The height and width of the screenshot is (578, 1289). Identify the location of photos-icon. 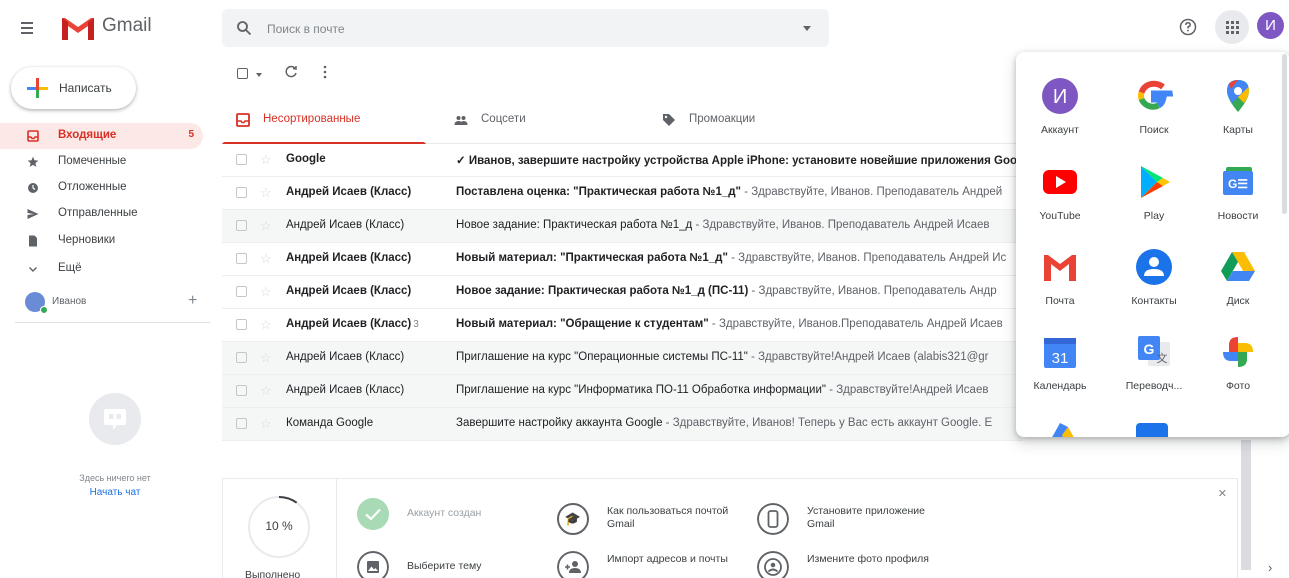
(1238, 352).